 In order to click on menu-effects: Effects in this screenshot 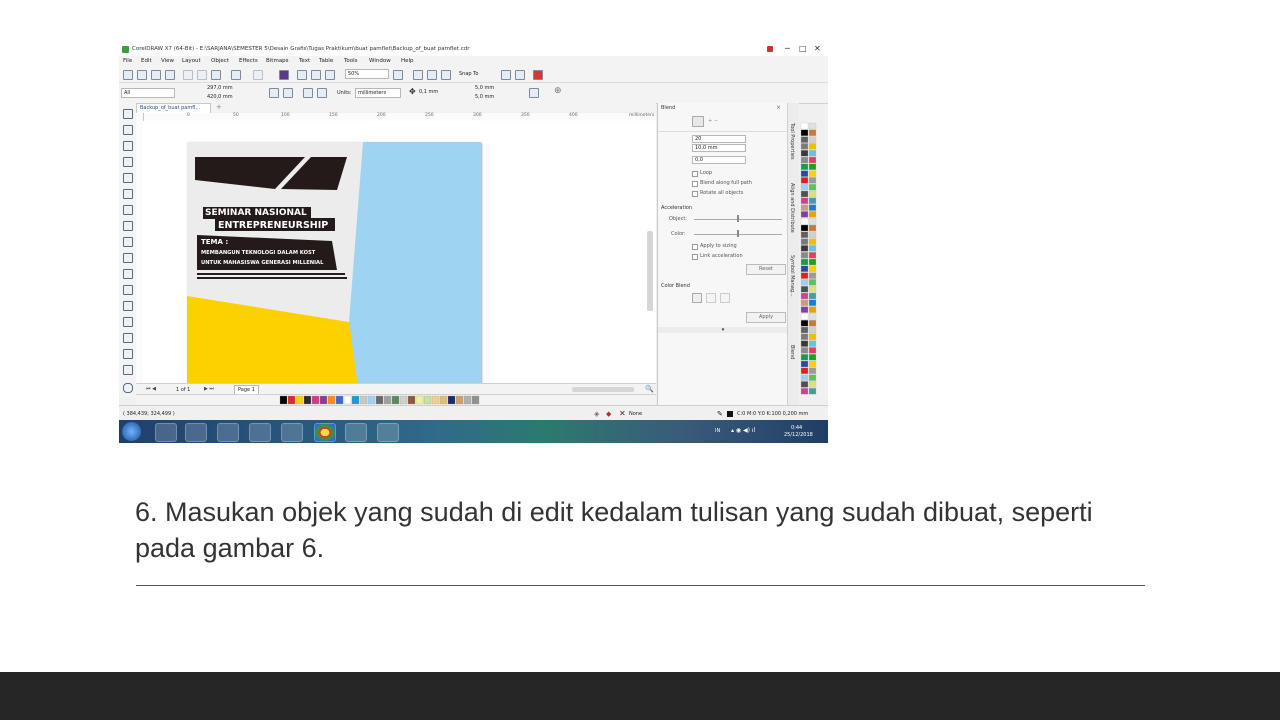, I will do `click(248, 61)`.